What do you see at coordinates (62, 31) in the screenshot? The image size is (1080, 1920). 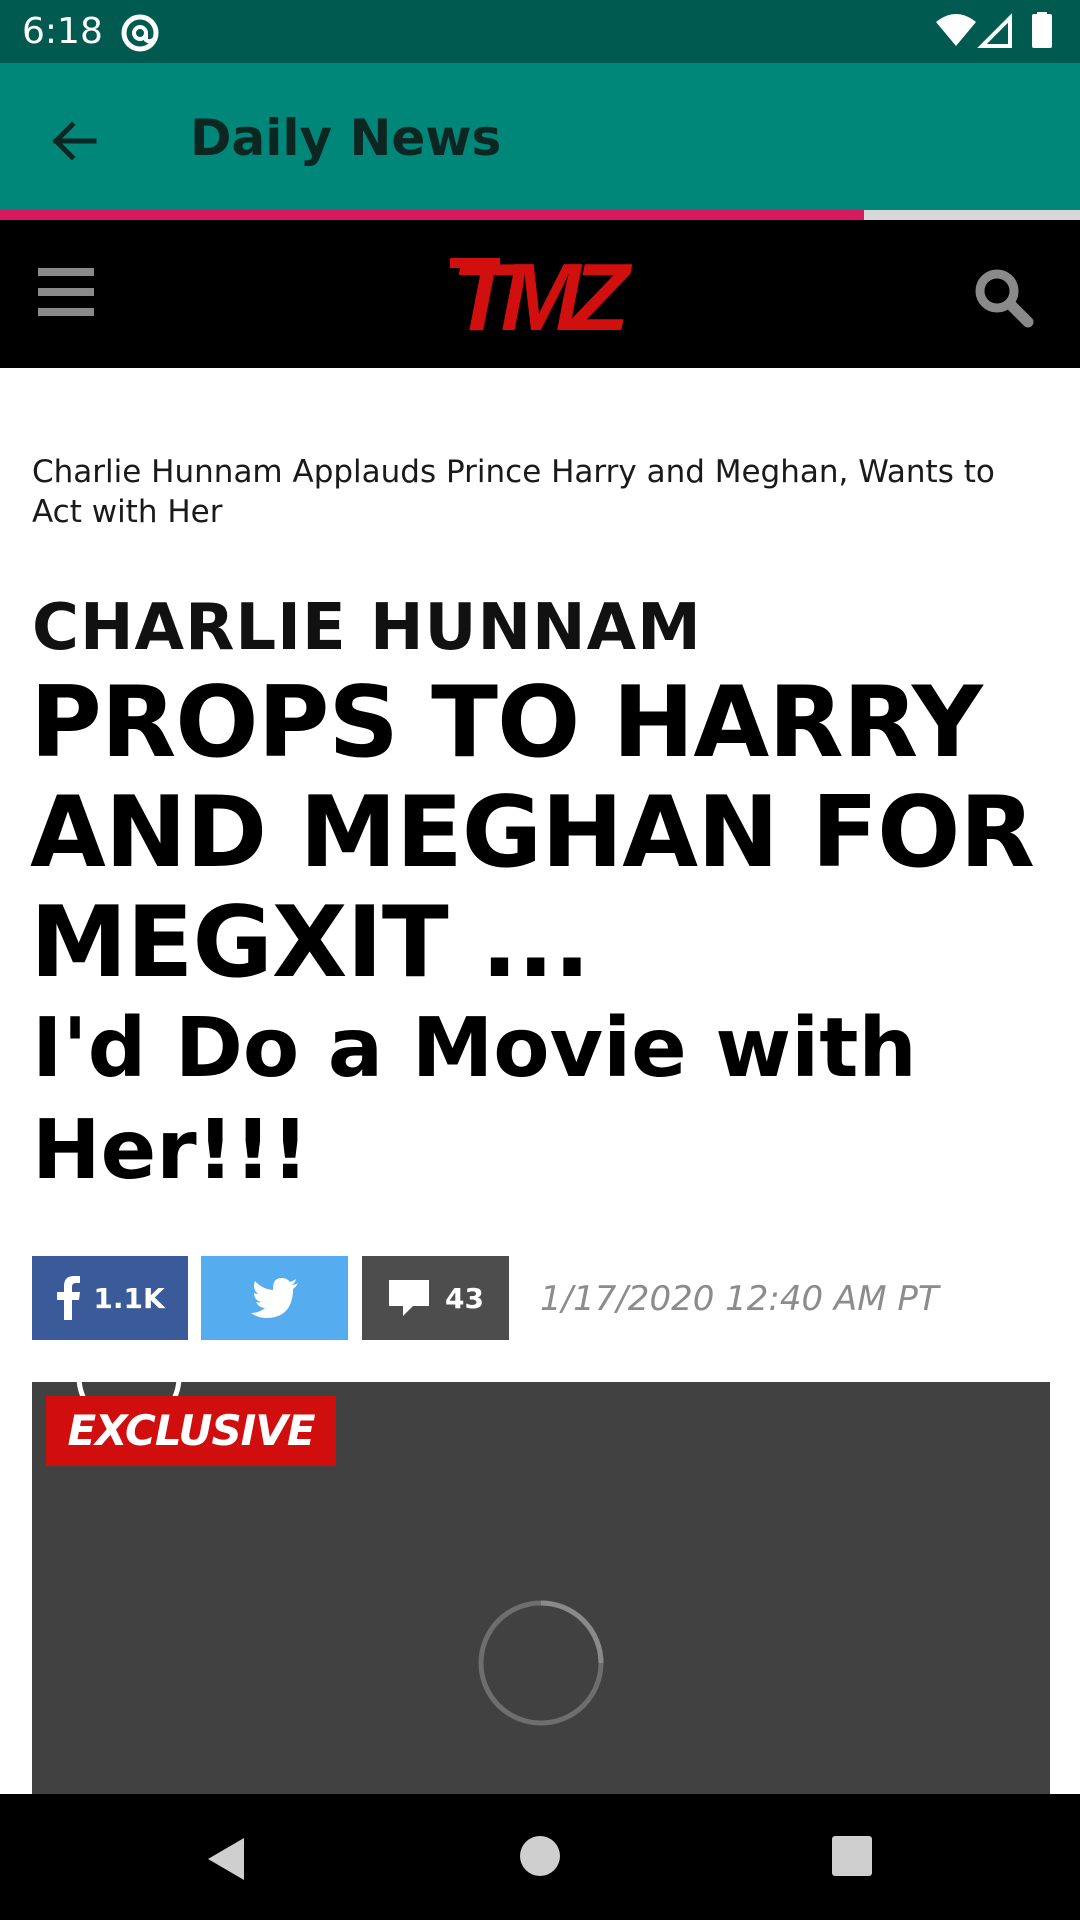 I see `status-time: 6:18` at bounding box center [62, 31].